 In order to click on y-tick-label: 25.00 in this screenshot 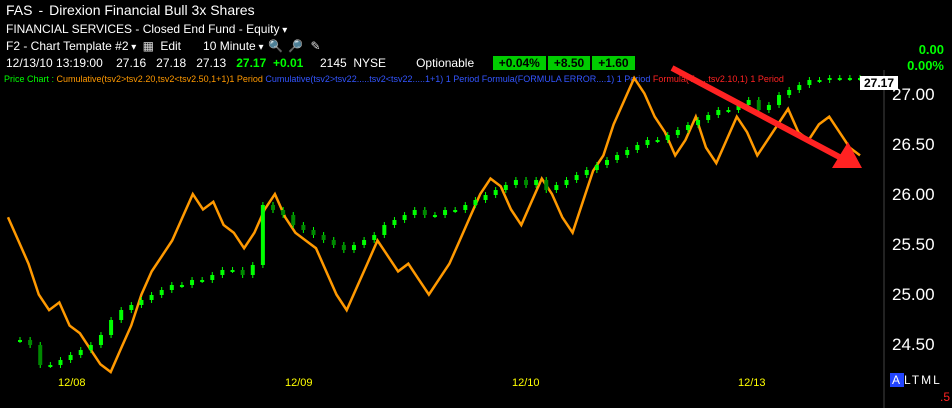, I will do `click(913, 294)`.